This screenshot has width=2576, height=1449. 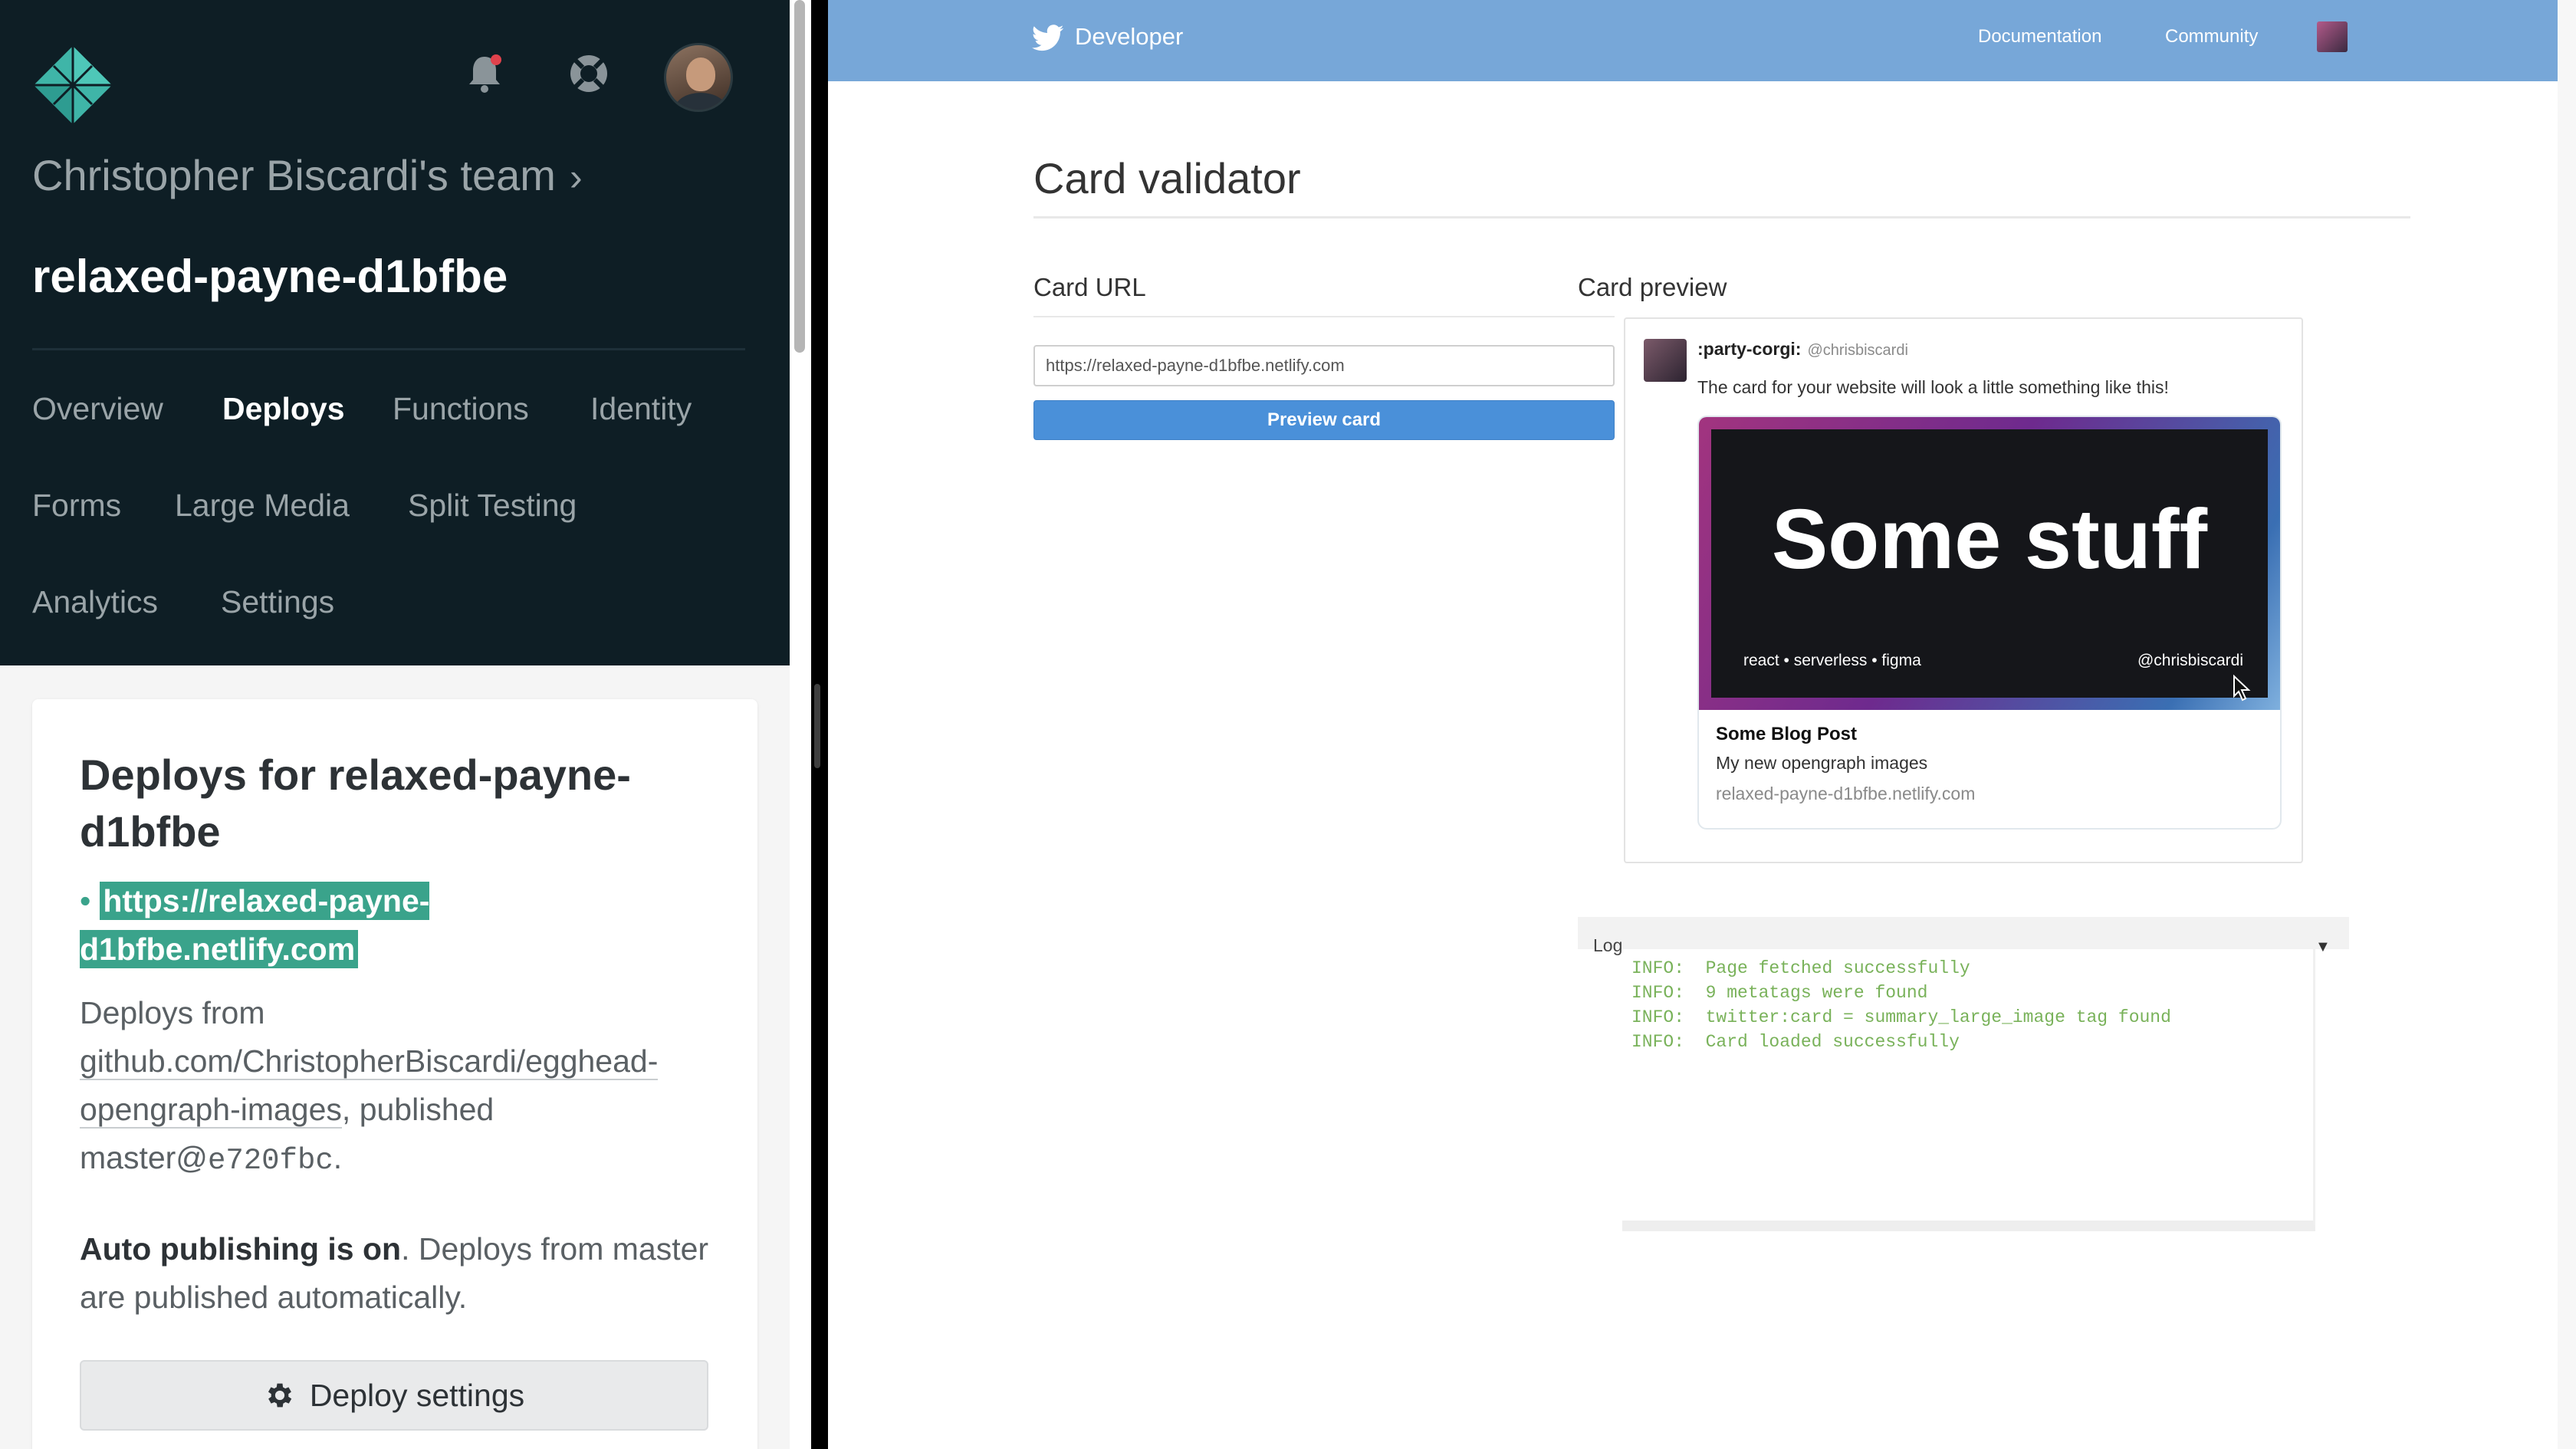 What do you see at coordinates (262, 506) in the screenshot?
I see `nav-large-media: Large Media` at bounding box center [262, 506].